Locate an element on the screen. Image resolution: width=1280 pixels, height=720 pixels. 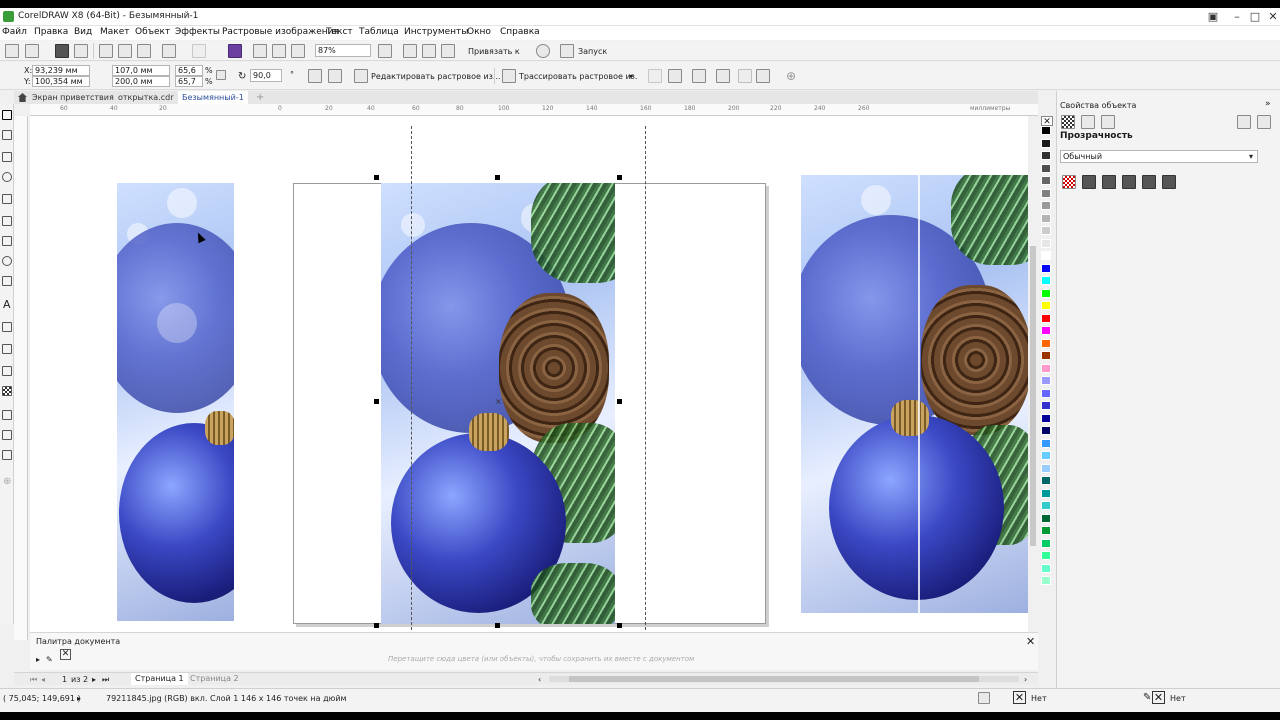
eyedropper-tool-icon is located at coordinates (7, 415).